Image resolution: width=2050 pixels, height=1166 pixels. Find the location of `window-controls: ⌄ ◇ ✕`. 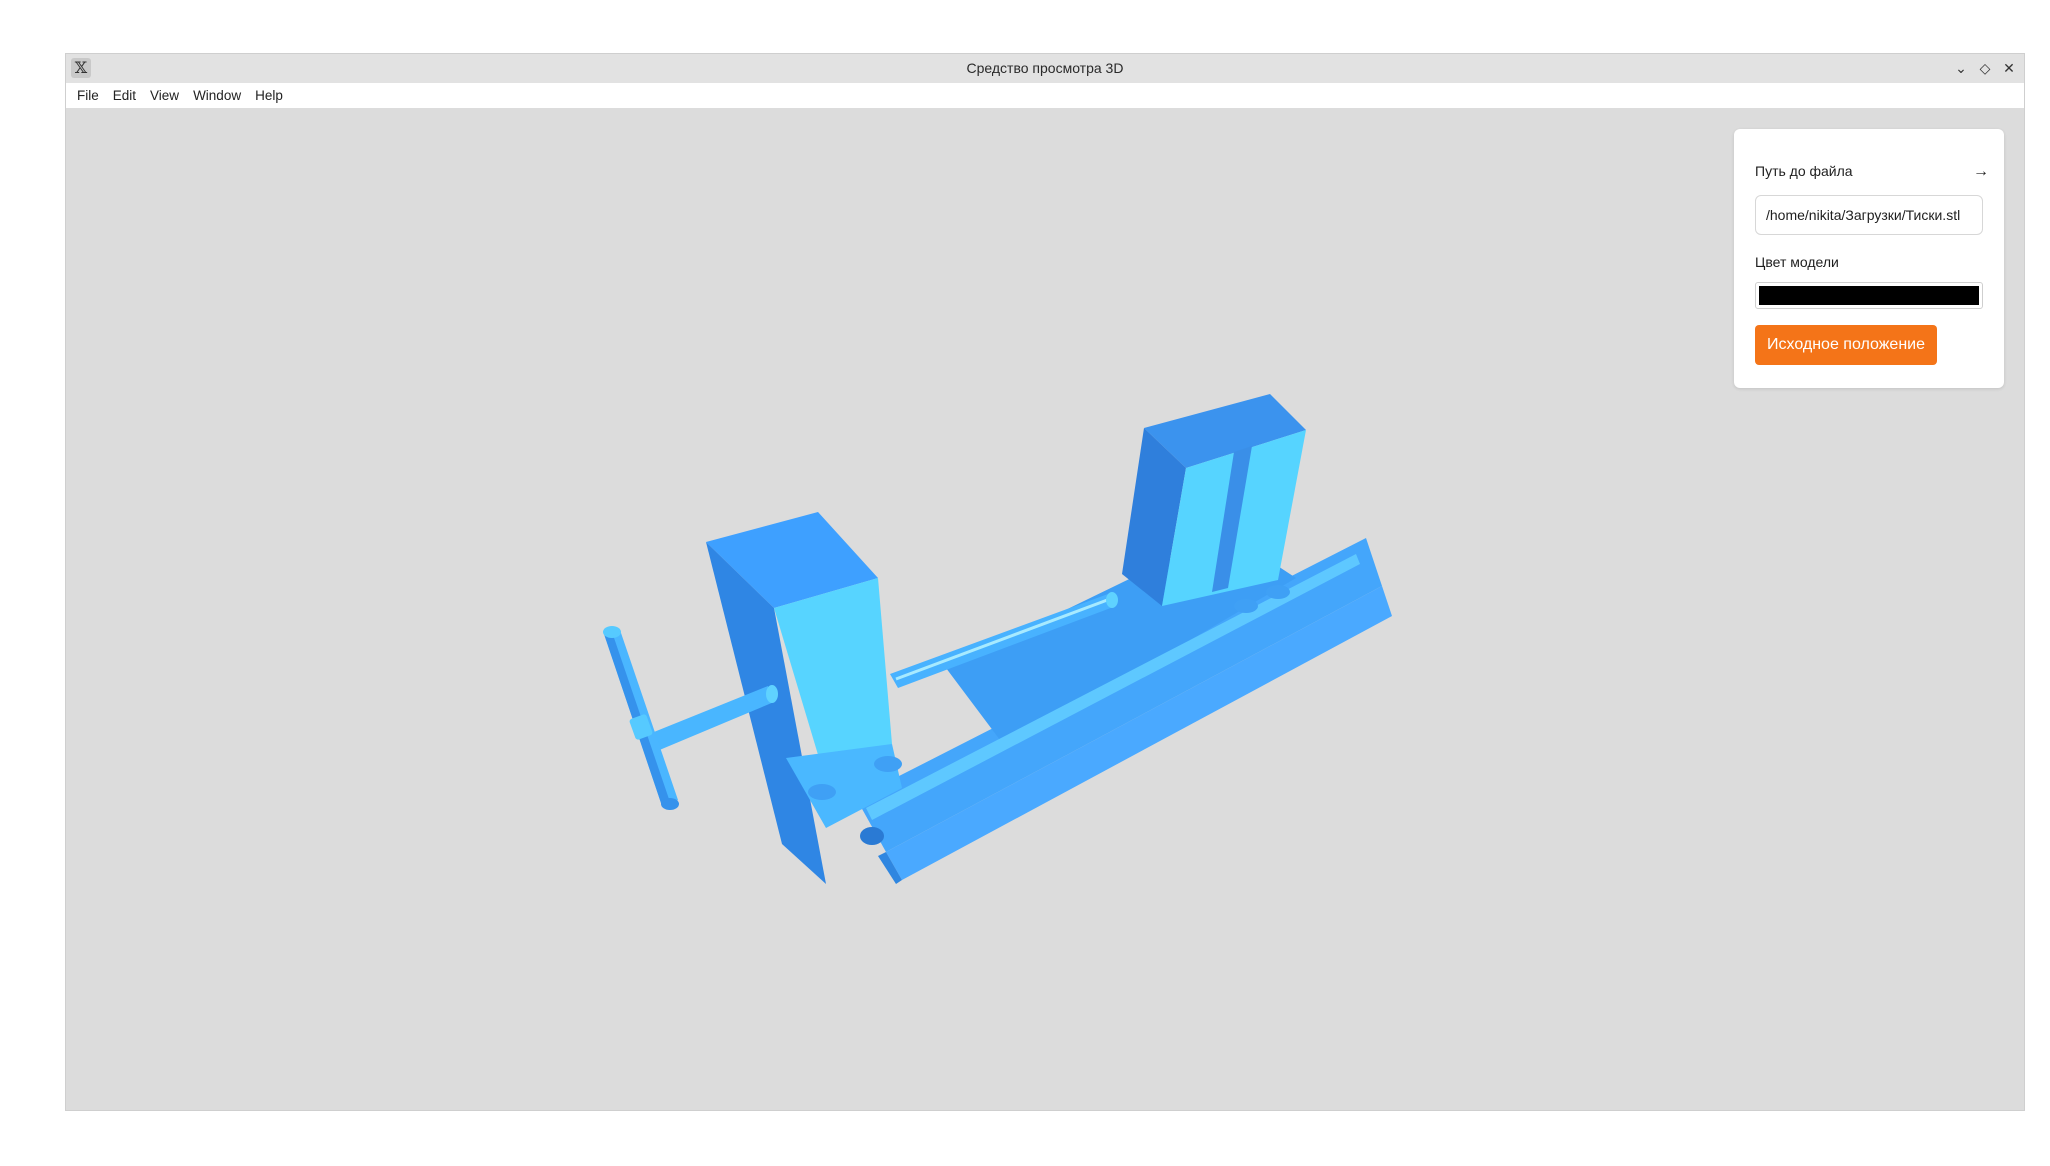

window-controls: ⌄ ◇ ✕ is located at coordinates (1985, 68).